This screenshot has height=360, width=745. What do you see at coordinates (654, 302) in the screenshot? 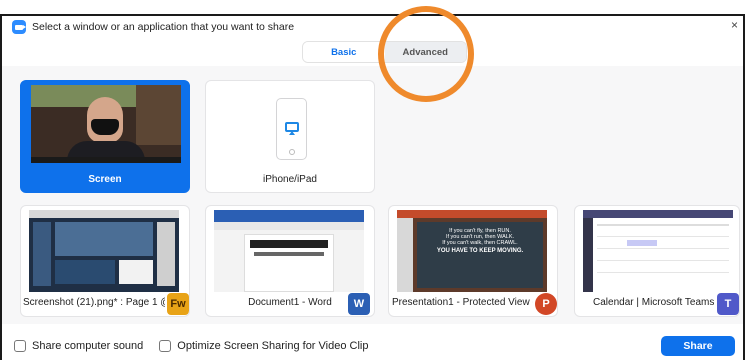
I see `source-label: Calendar | Microsoft Teams` at bounding box center [654, 302].